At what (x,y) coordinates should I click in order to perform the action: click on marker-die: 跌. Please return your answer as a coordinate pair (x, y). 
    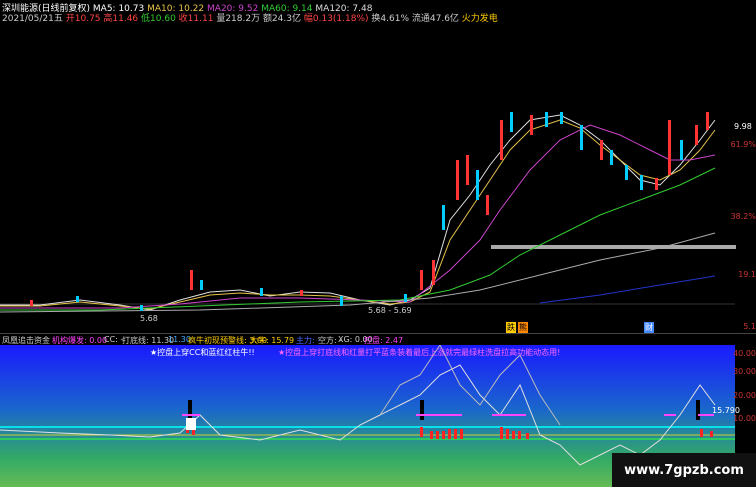
    Looking at the image, I should click on (511, 327).